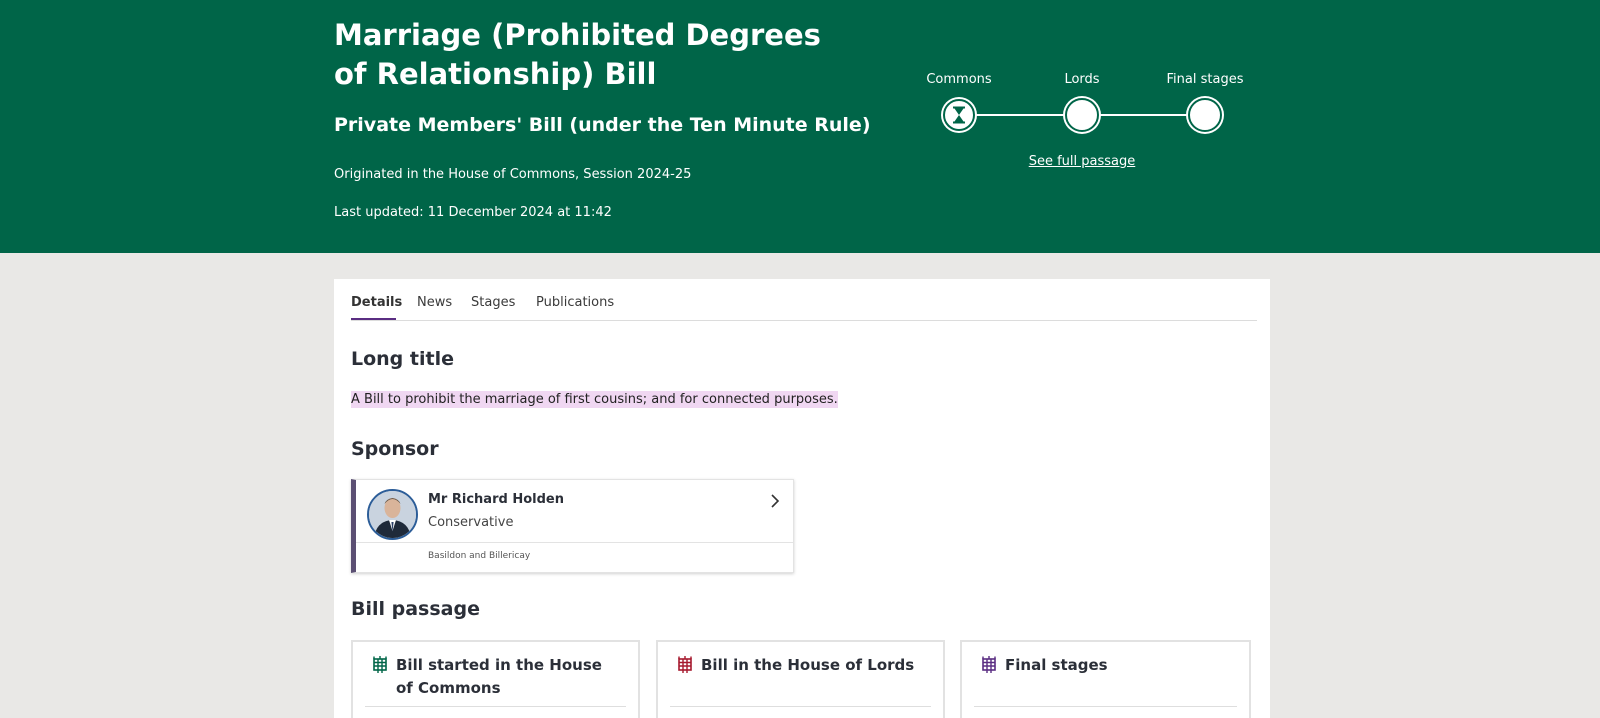 This screenshot has width=1600, height=718. What do you see at coordinates (402, 359) in the screenshot?
I see `long-title-heading: Long title` at bounding box center [402, 359].